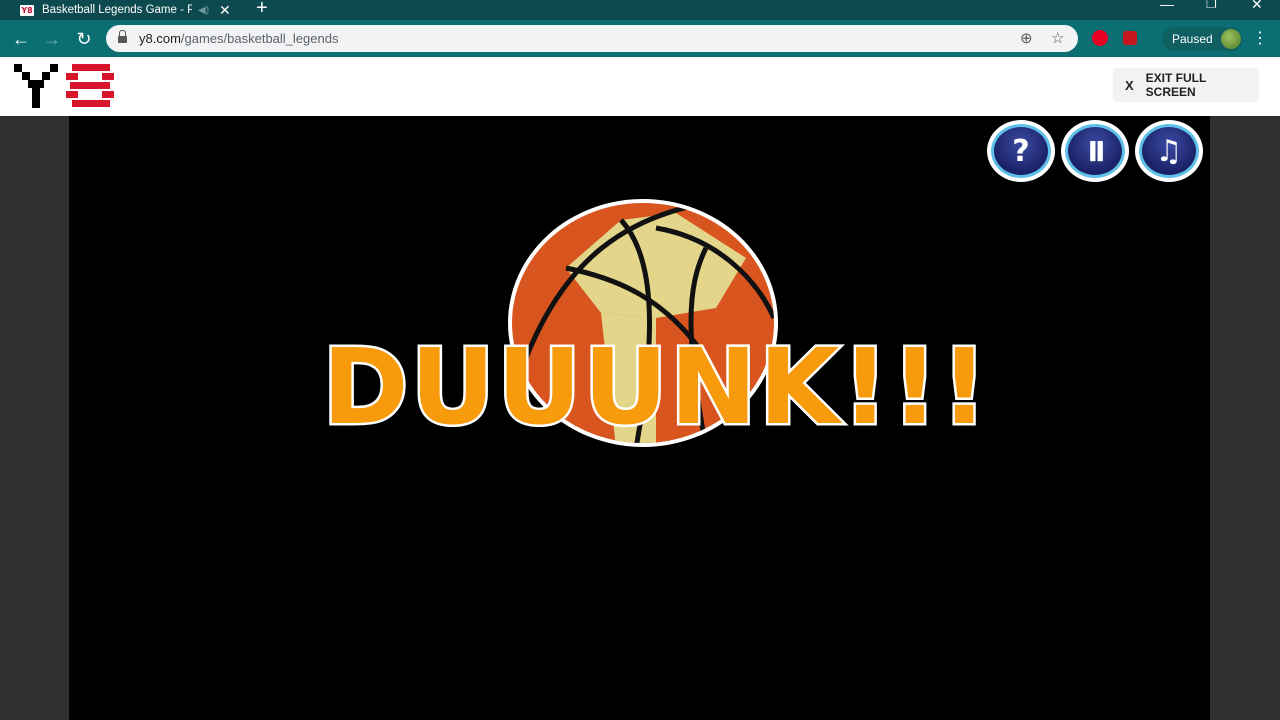 The height and width of the screenshot is (720, 1280). I want to click on close-icon: X, so click(1129, 85).